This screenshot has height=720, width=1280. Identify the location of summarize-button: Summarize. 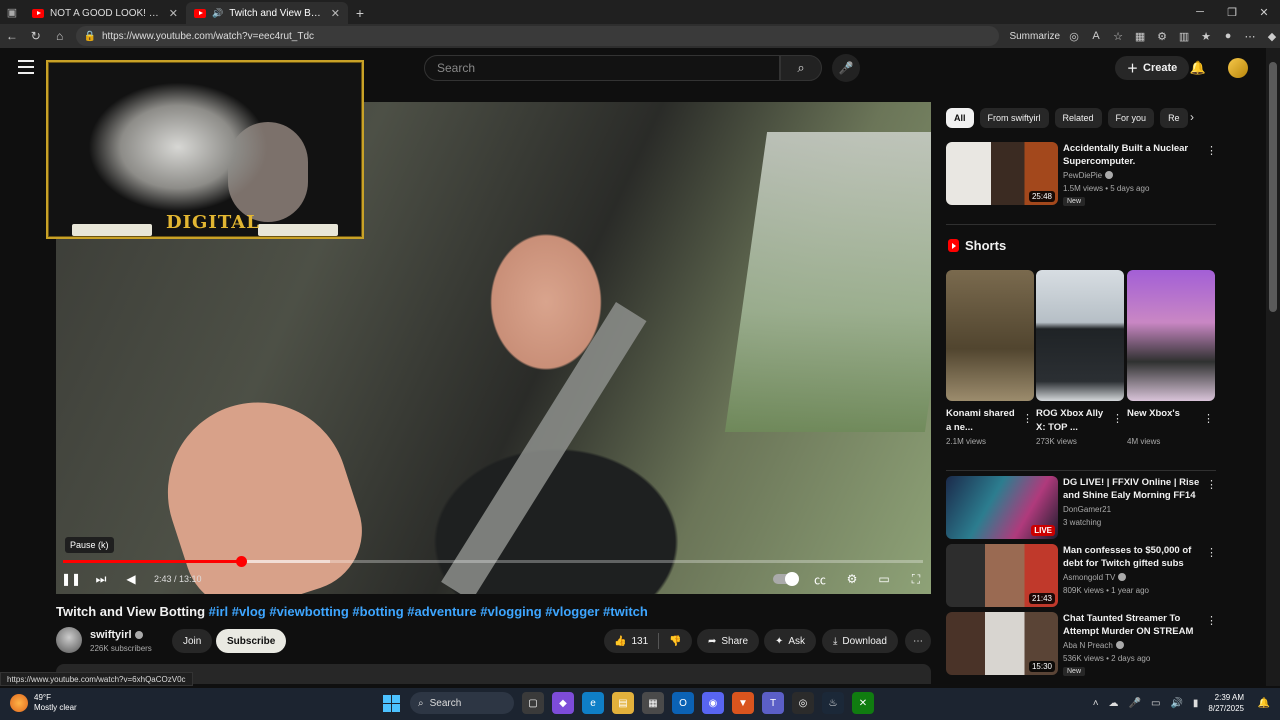
(1034, 36).